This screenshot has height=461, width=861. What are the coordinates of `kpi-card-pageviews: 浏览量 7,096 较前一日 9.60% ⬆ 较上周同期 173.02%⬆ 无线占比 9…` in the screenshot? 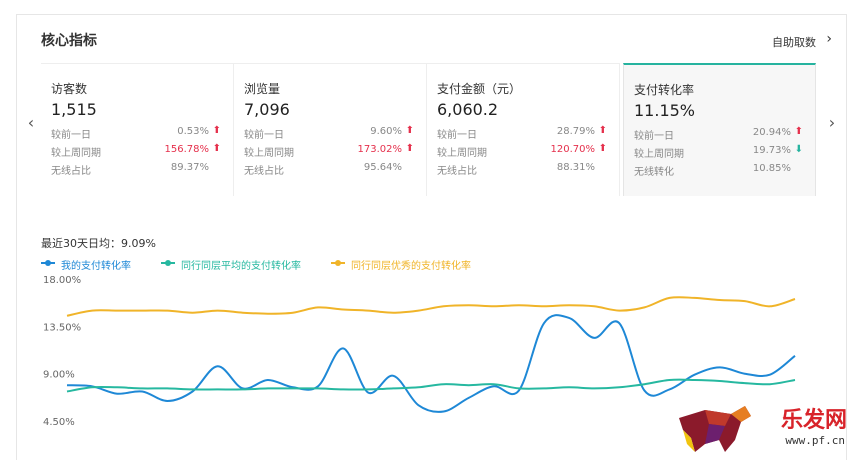 It's located at (330, 129).